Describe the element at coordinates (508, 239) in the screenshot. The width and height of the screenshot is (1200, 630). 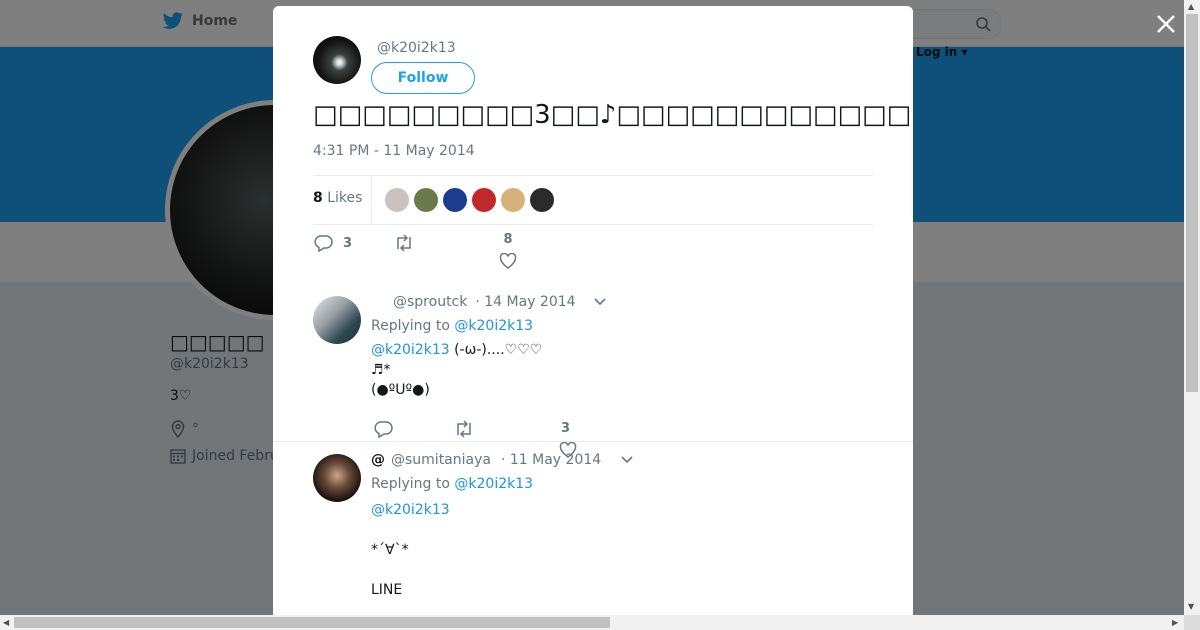
I see `like-count: 8` at that location.